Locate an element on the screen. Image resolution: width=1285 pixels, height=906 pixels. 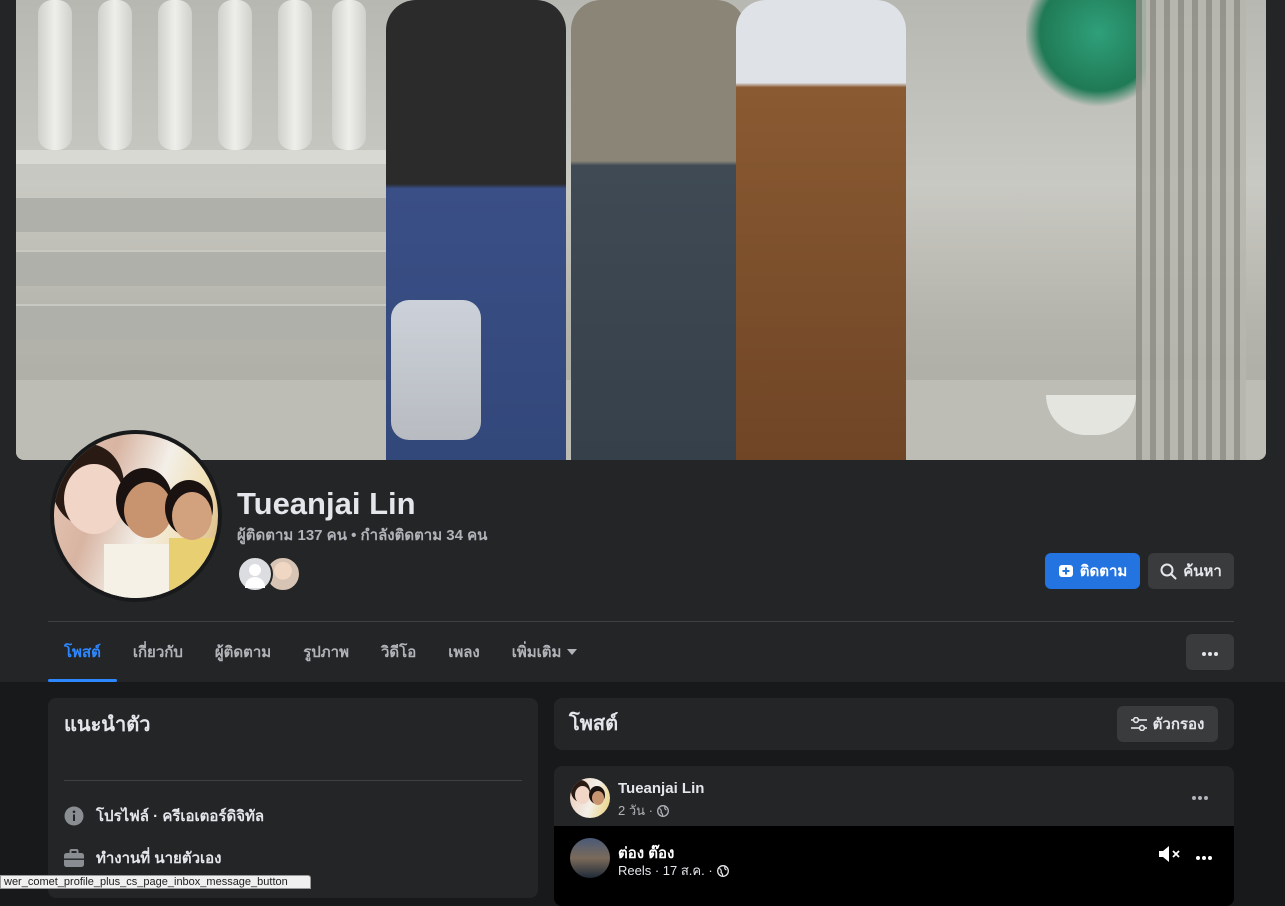
tab-music: เพลง is located at coordinates (464, 652).